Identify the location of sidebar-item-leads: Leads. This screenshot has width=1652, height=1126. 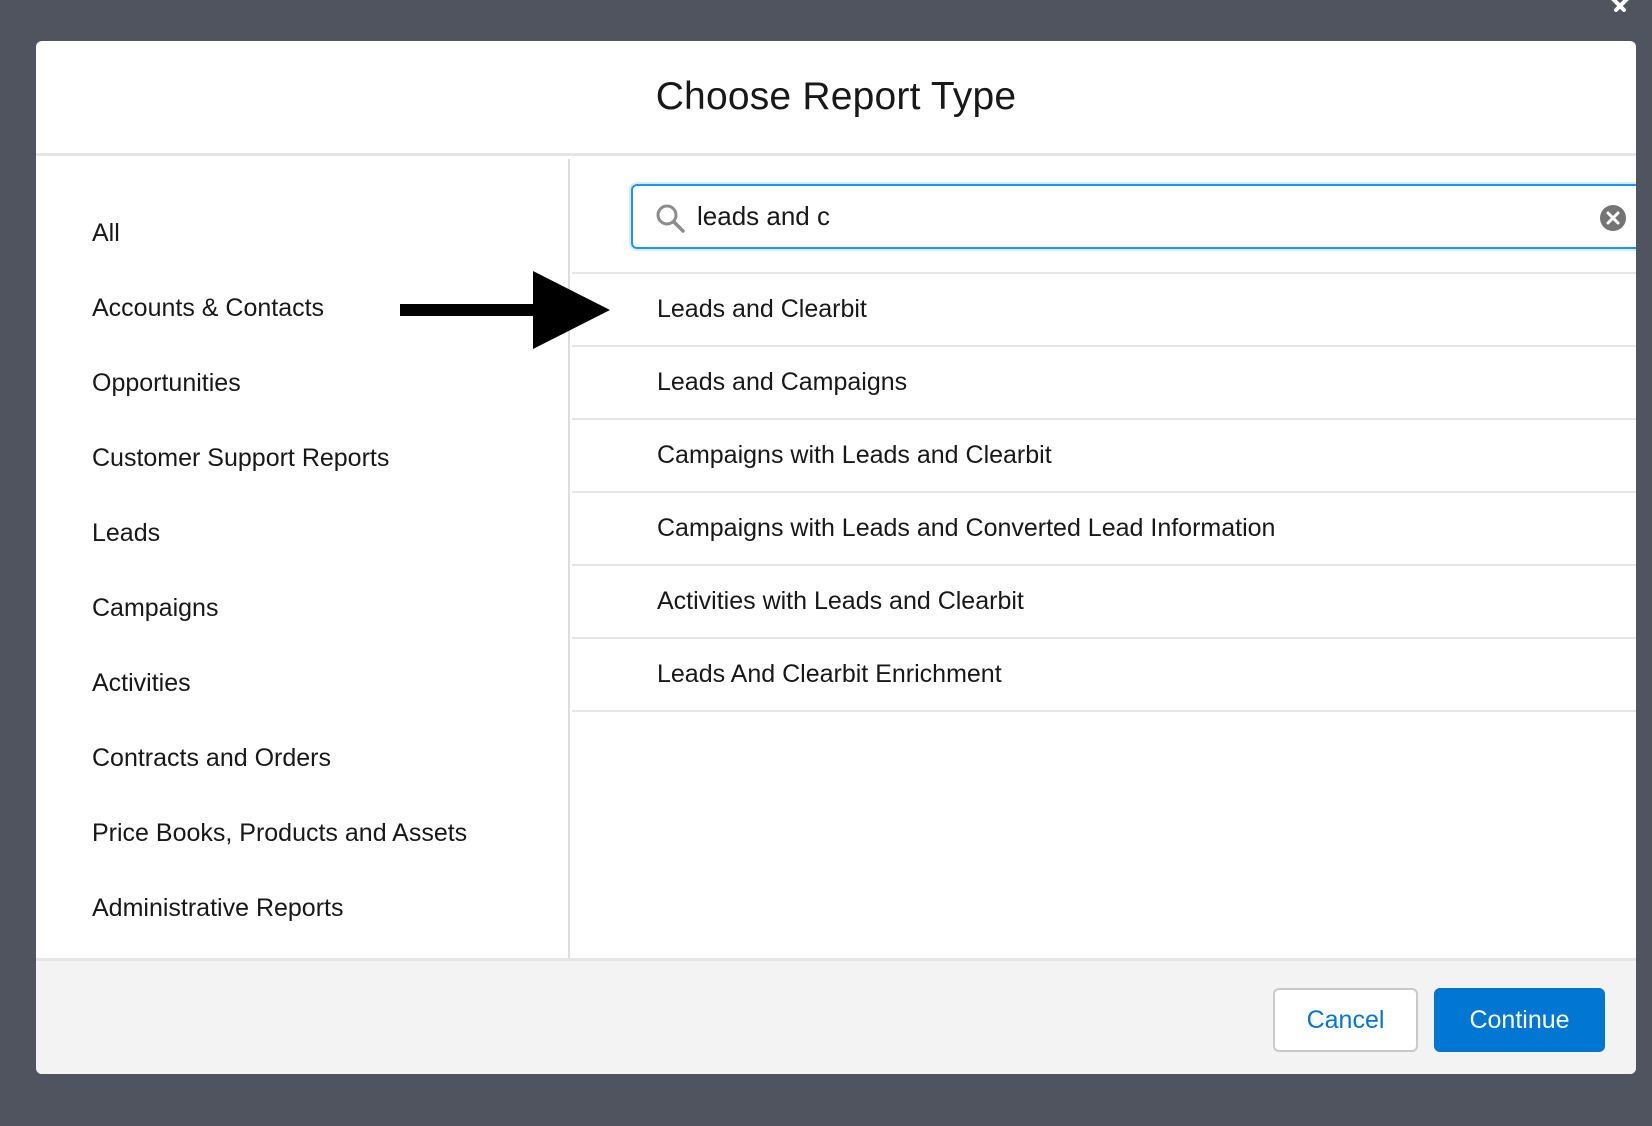
(279, 533).